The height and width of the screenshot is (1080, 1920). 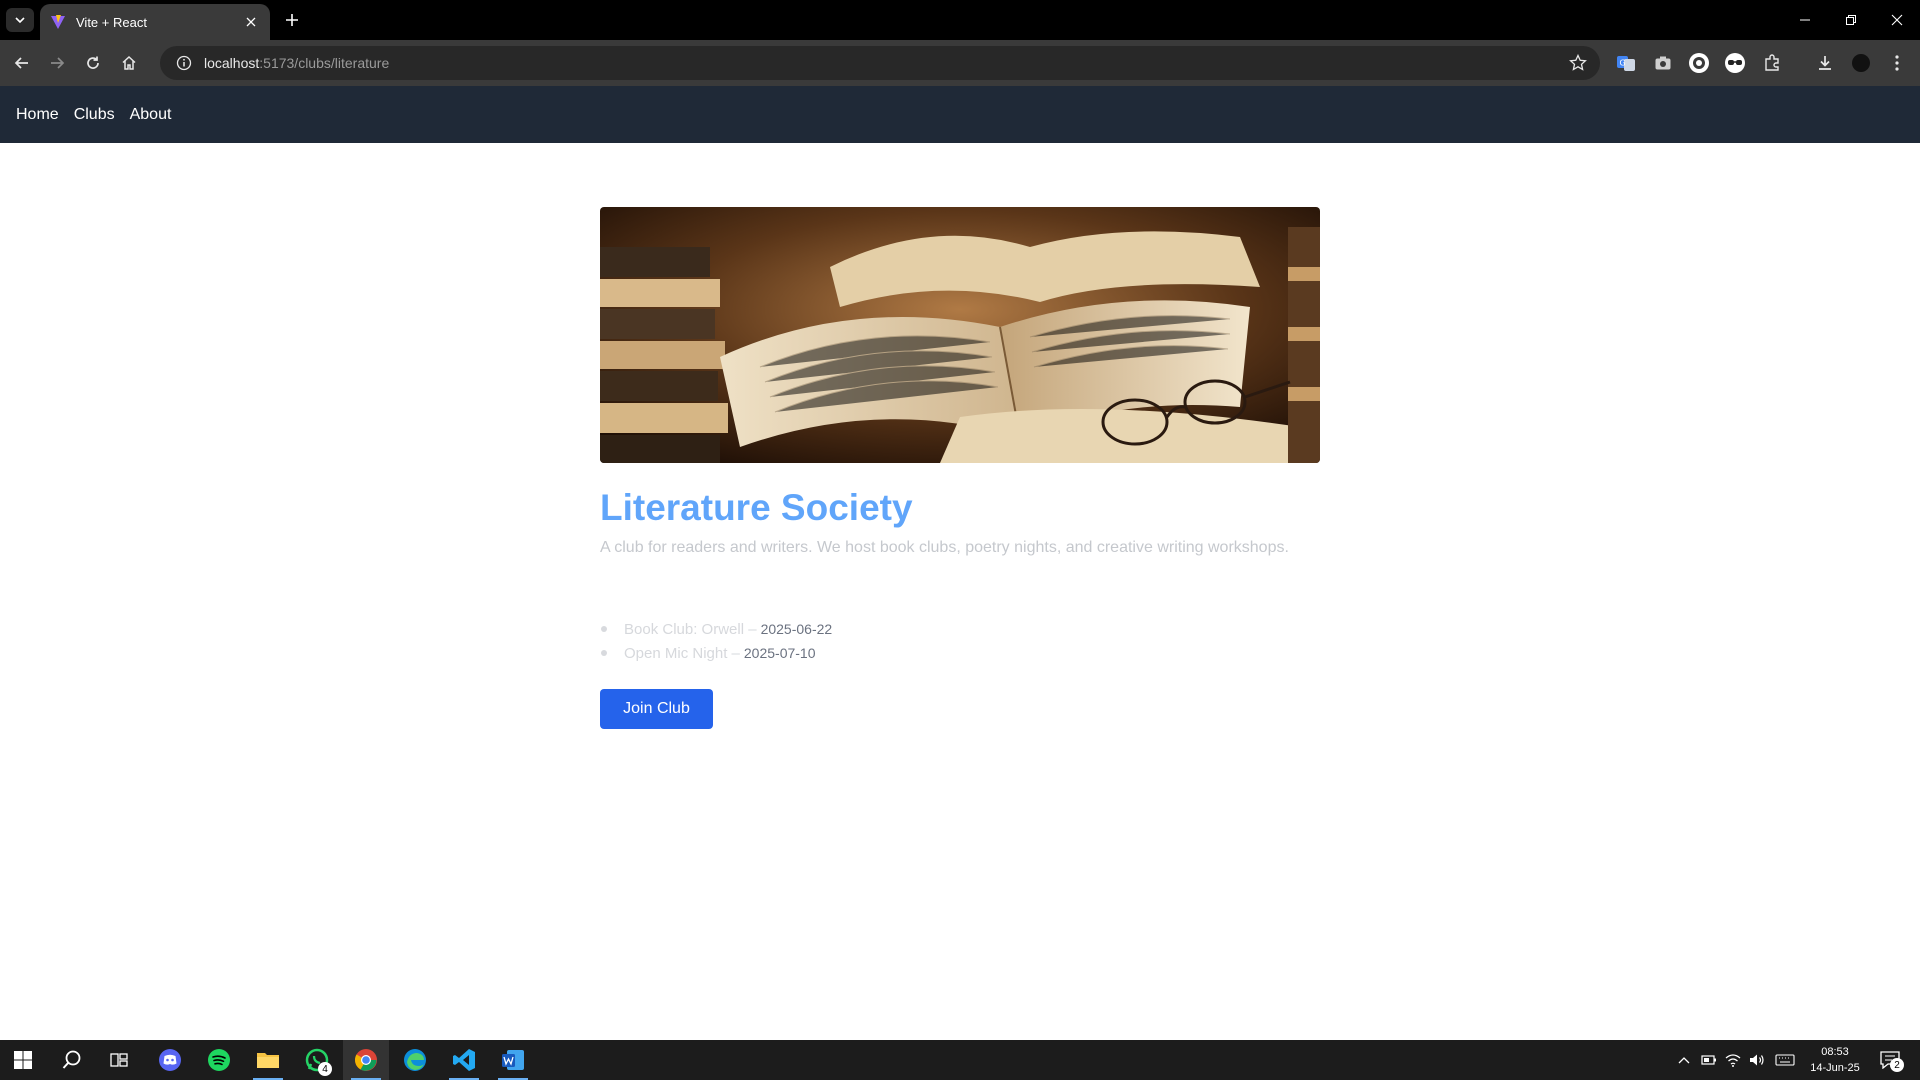 I want to click on task-view-button, so click(x=119, y=1060).